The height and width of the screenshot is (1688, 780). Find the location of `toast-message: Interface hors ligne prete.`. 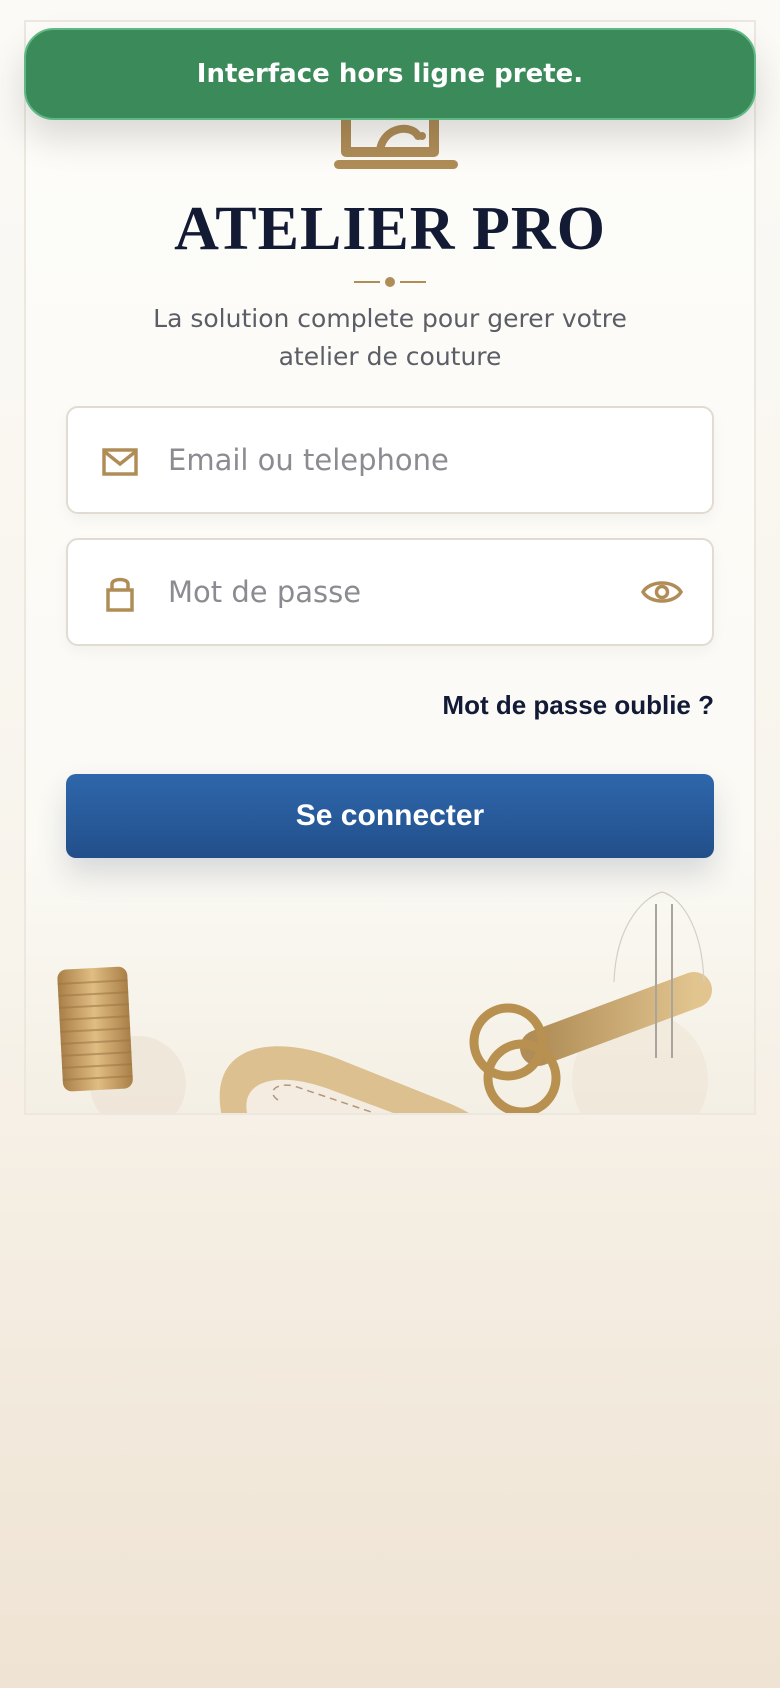

toast-message: Interface hors ligne prete. is located at coordinates (390, 74).